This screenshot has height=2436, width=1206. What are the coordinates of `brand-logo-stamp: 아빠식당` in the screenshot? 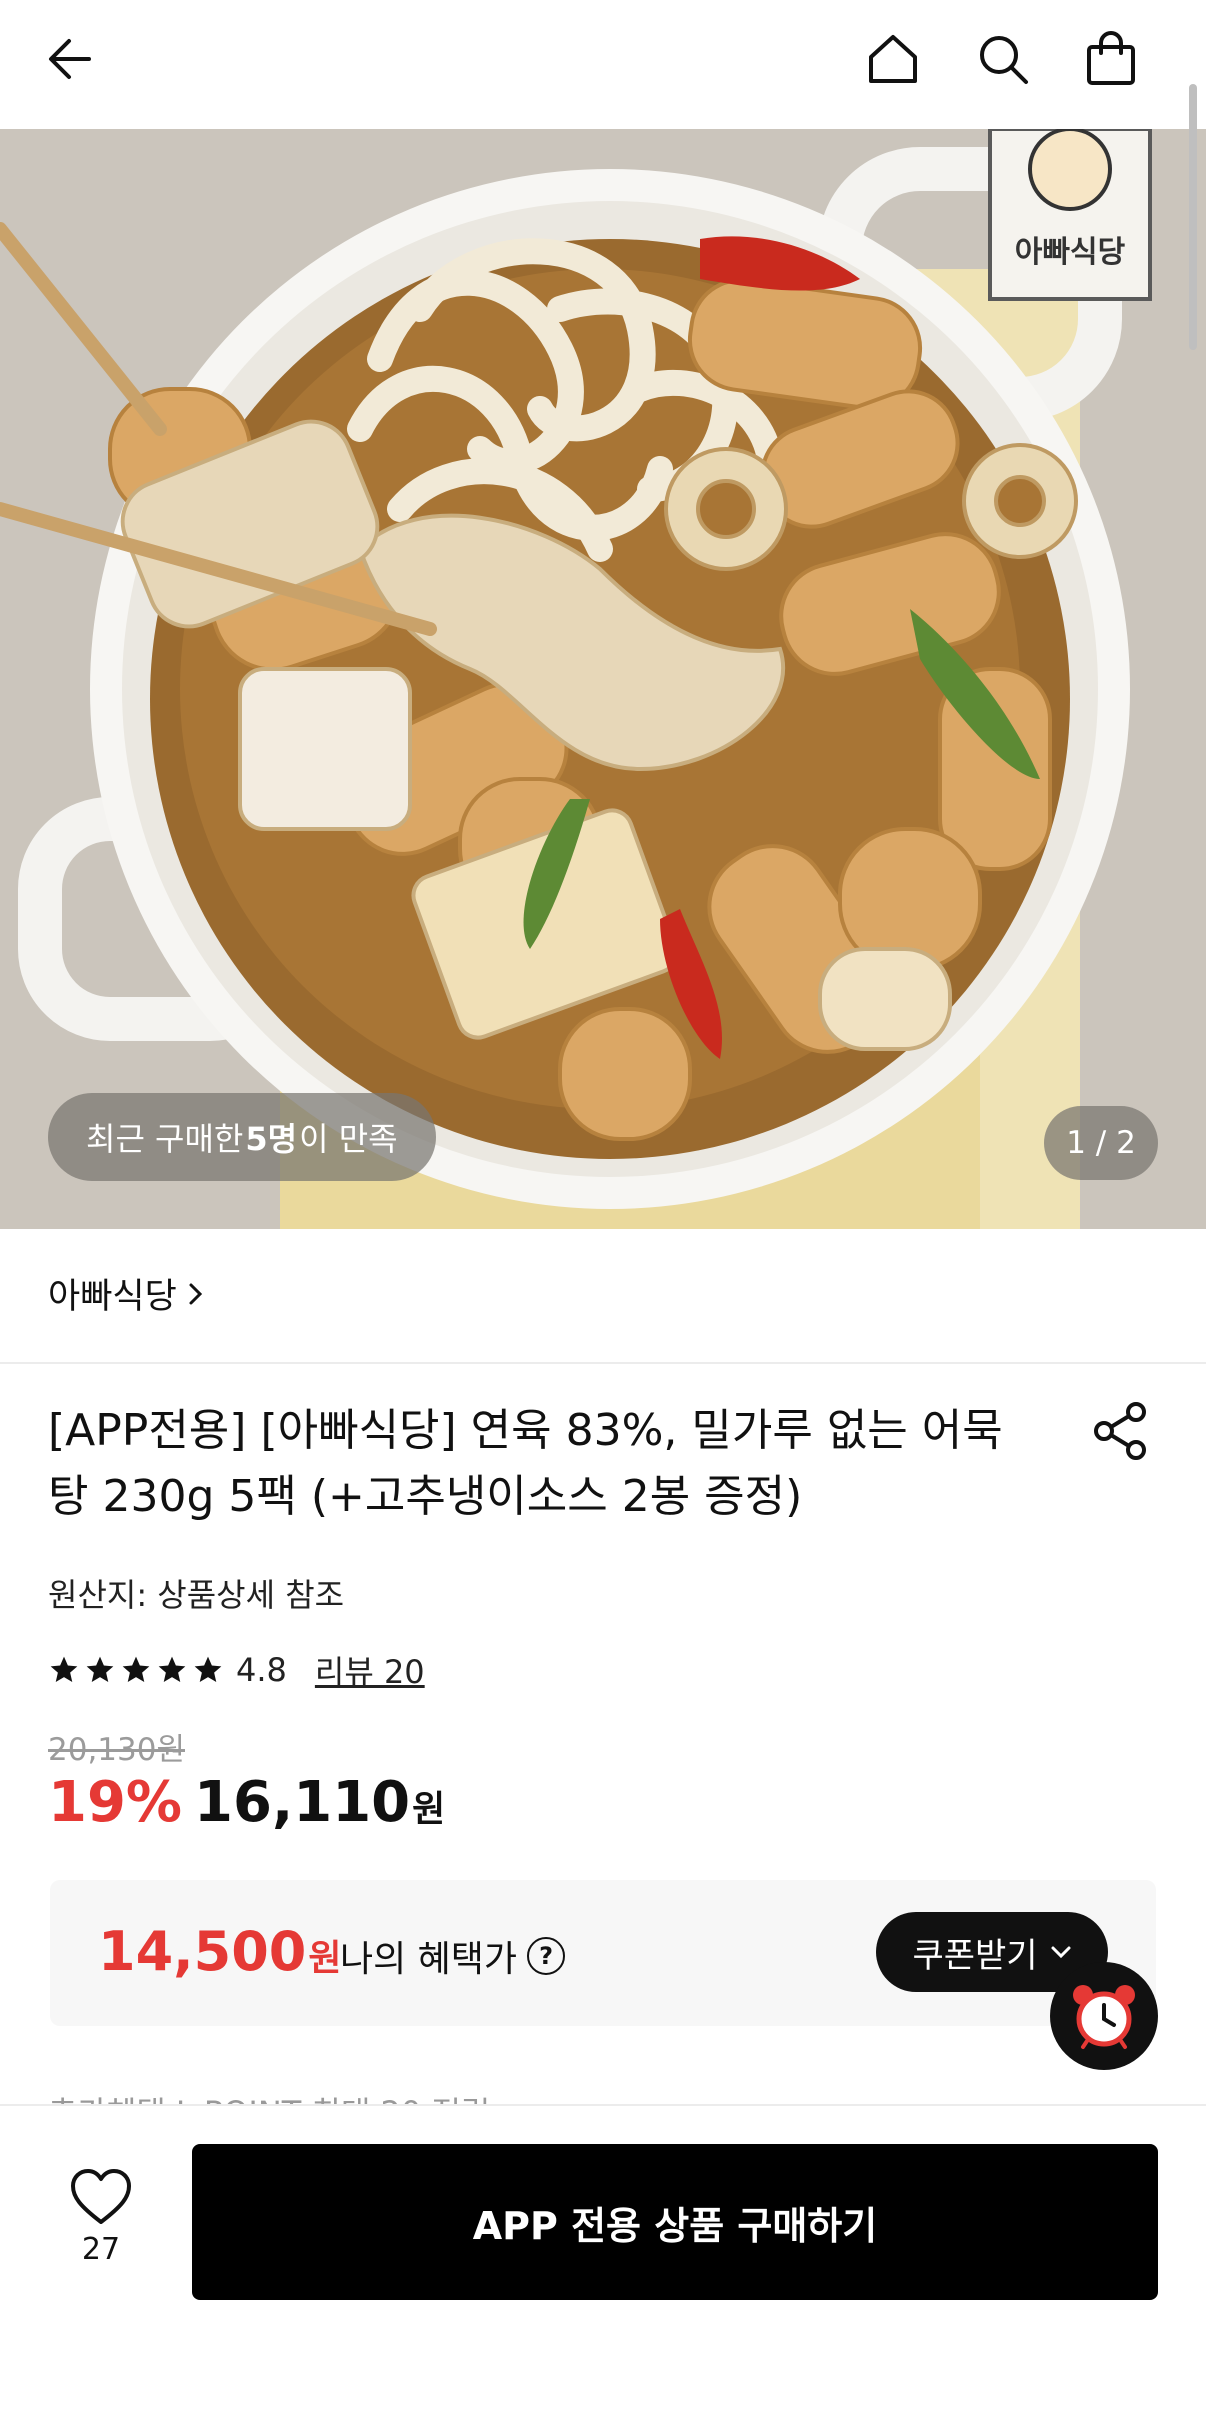 It's located at (1070, 215).